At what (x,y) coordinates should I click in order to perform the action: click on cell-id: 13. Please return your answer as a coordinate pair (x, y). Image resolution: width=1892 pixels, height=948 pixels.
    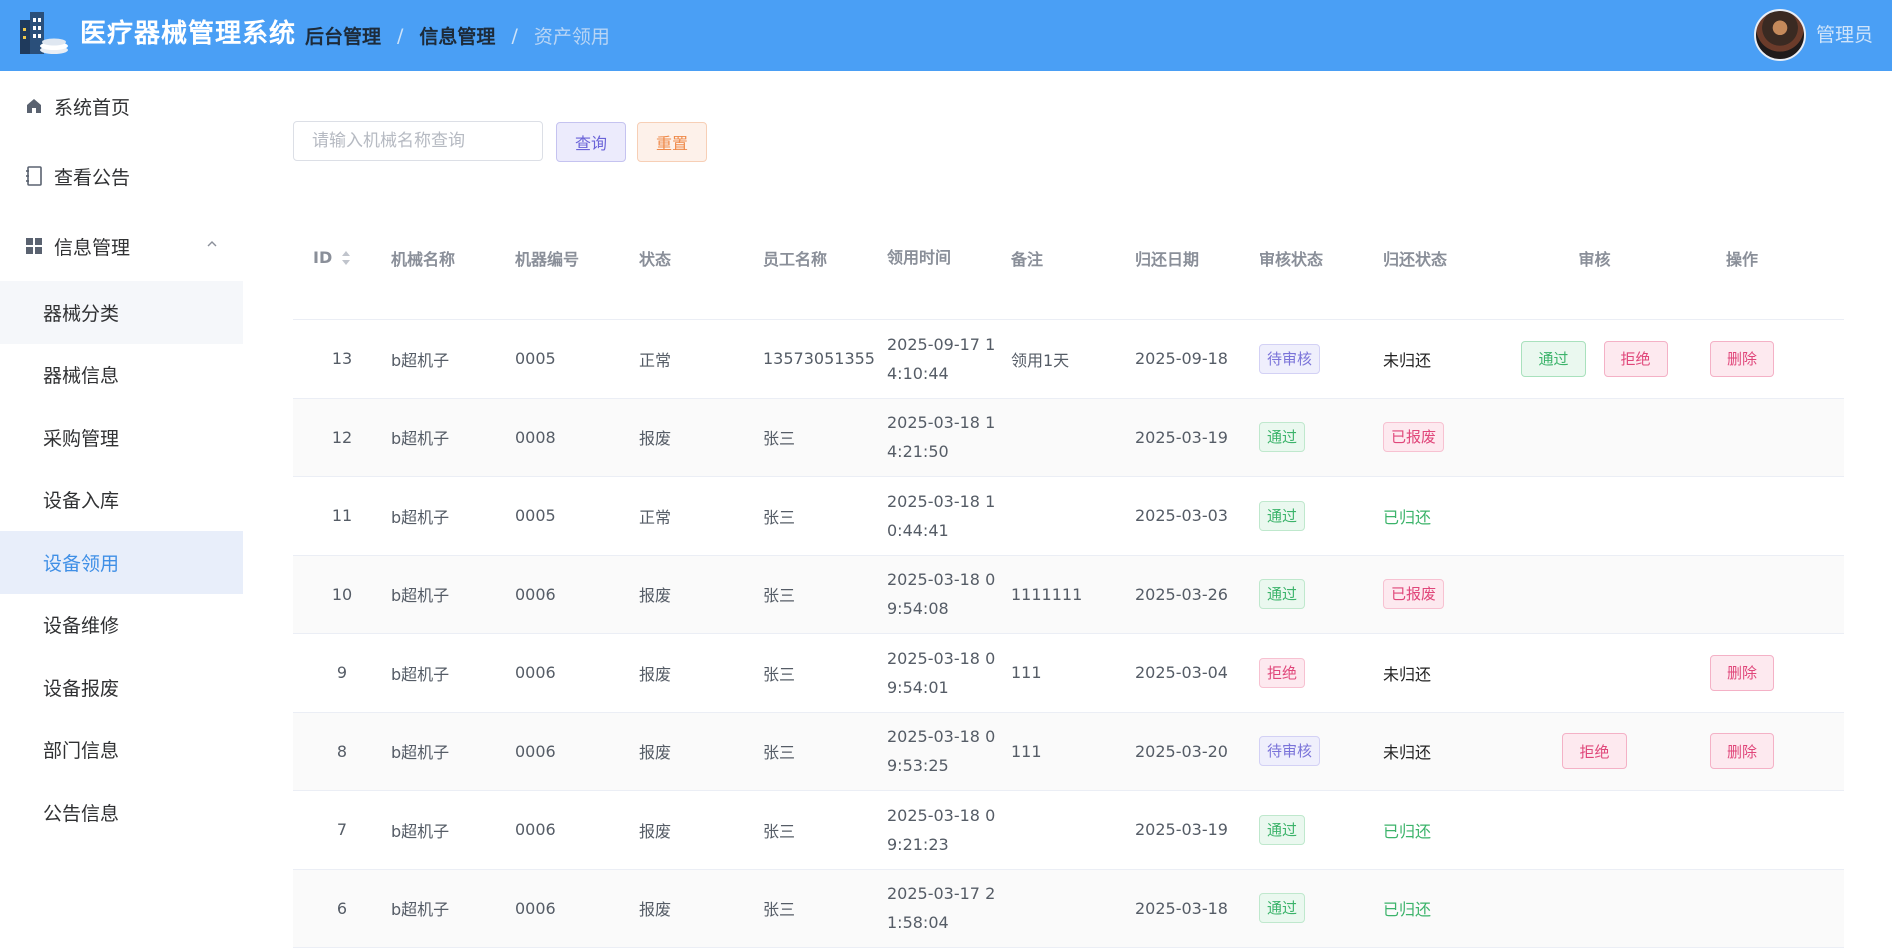
    Looking at the image, I should click on (342, 358).